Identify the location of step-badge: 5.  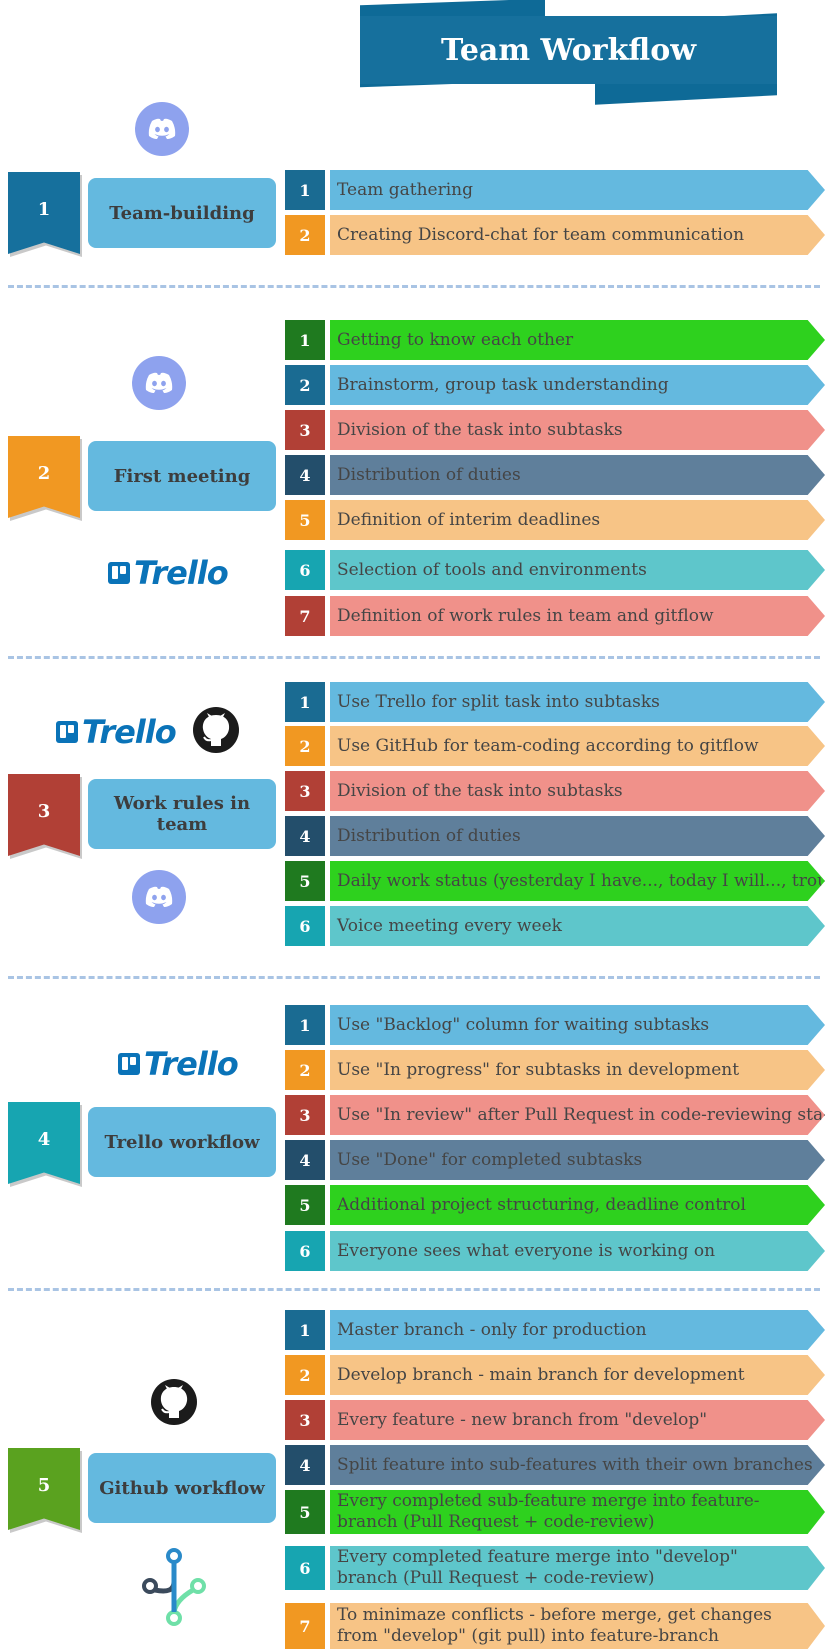
(44, 1489).